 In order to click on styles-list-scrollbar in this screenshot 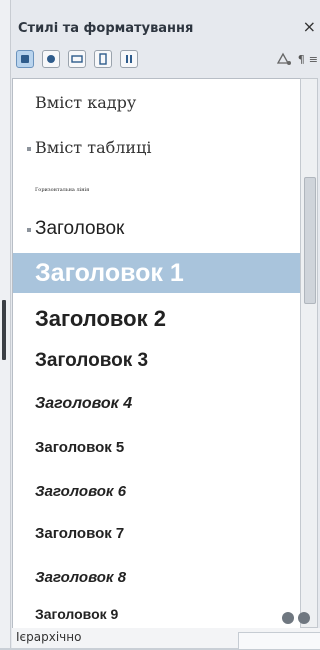, I will do `click(309, 353)`.